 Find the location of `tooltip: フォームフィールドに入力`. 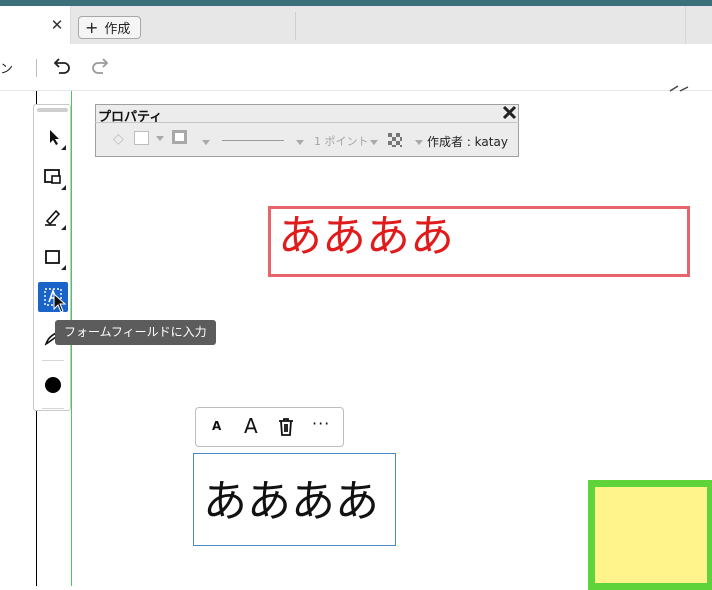

tooltip: フォームフィールドに入力 is located at coordinates (135, 332).